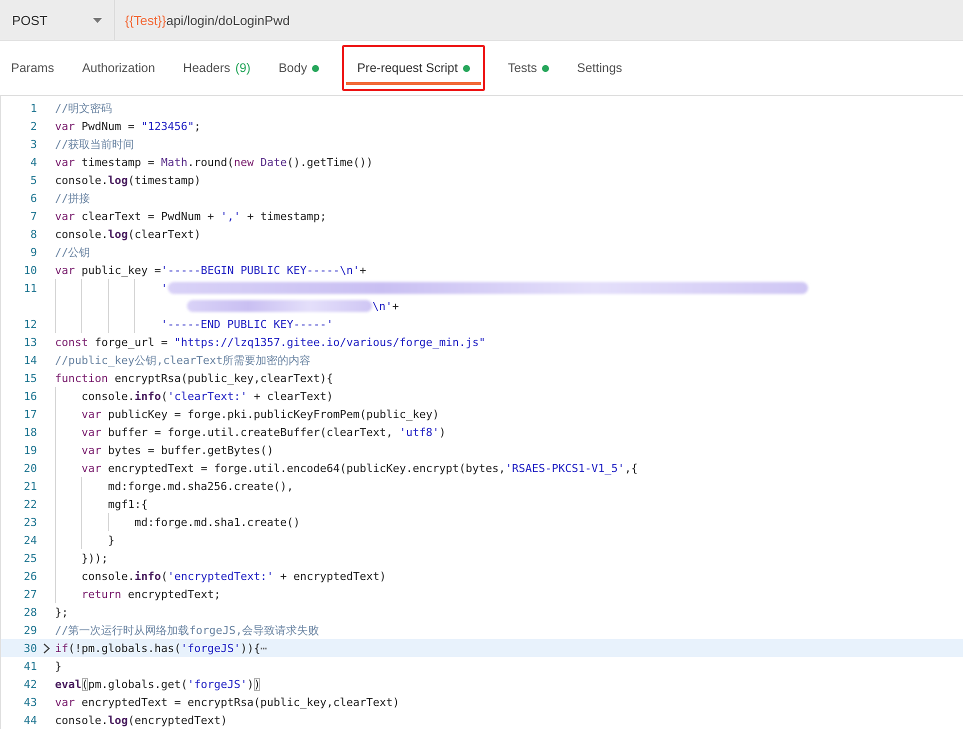 Image resolution: width=963 pixels, height=729 pixels. I want to click on code-line: //第一次运行时从网络加载forgeJS,会导致请求失败, so click(187, 630).